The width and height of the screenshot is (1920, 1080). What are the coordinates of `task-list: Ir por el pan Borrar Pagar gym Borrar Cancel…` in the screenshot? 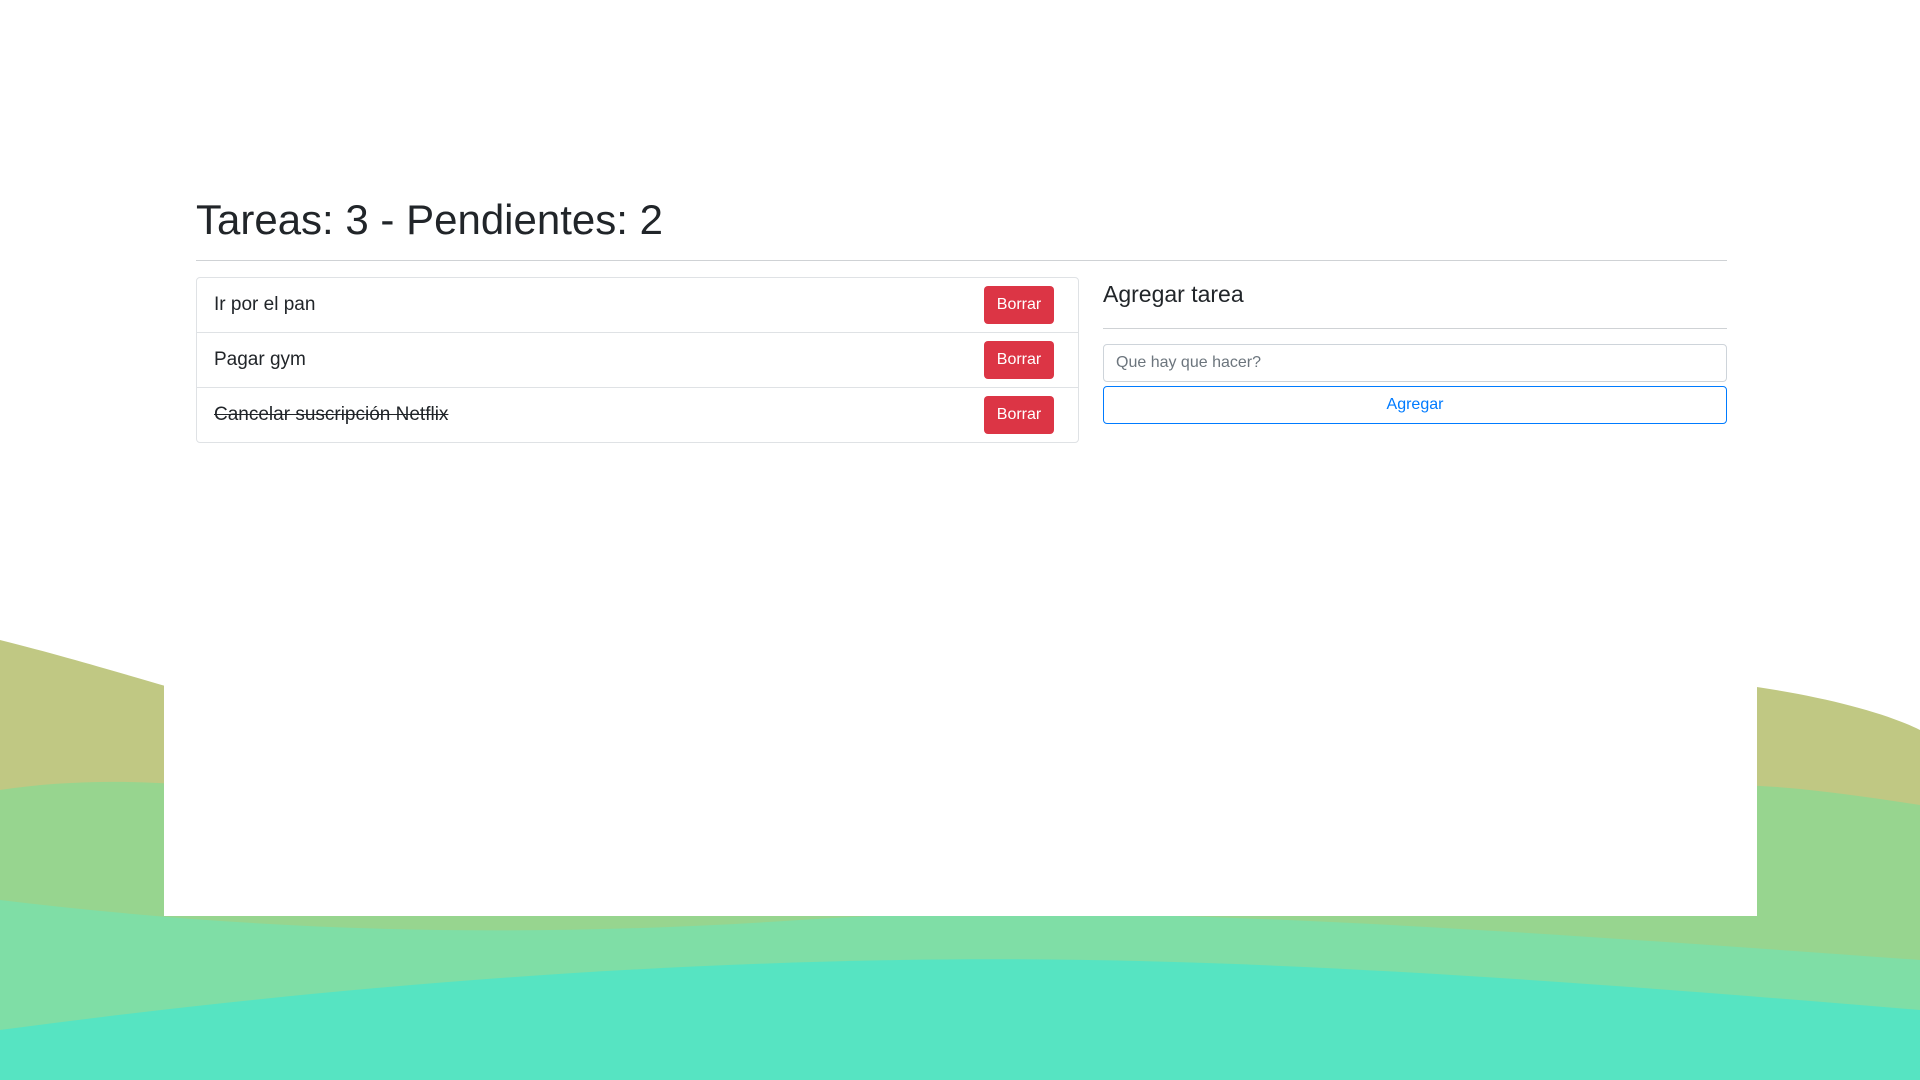 It's located at (637, 360).